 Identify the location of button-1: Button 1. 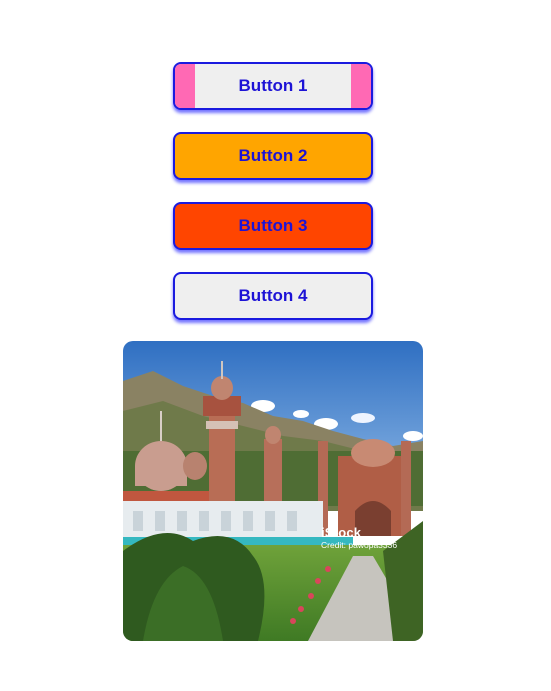
(273, 86).